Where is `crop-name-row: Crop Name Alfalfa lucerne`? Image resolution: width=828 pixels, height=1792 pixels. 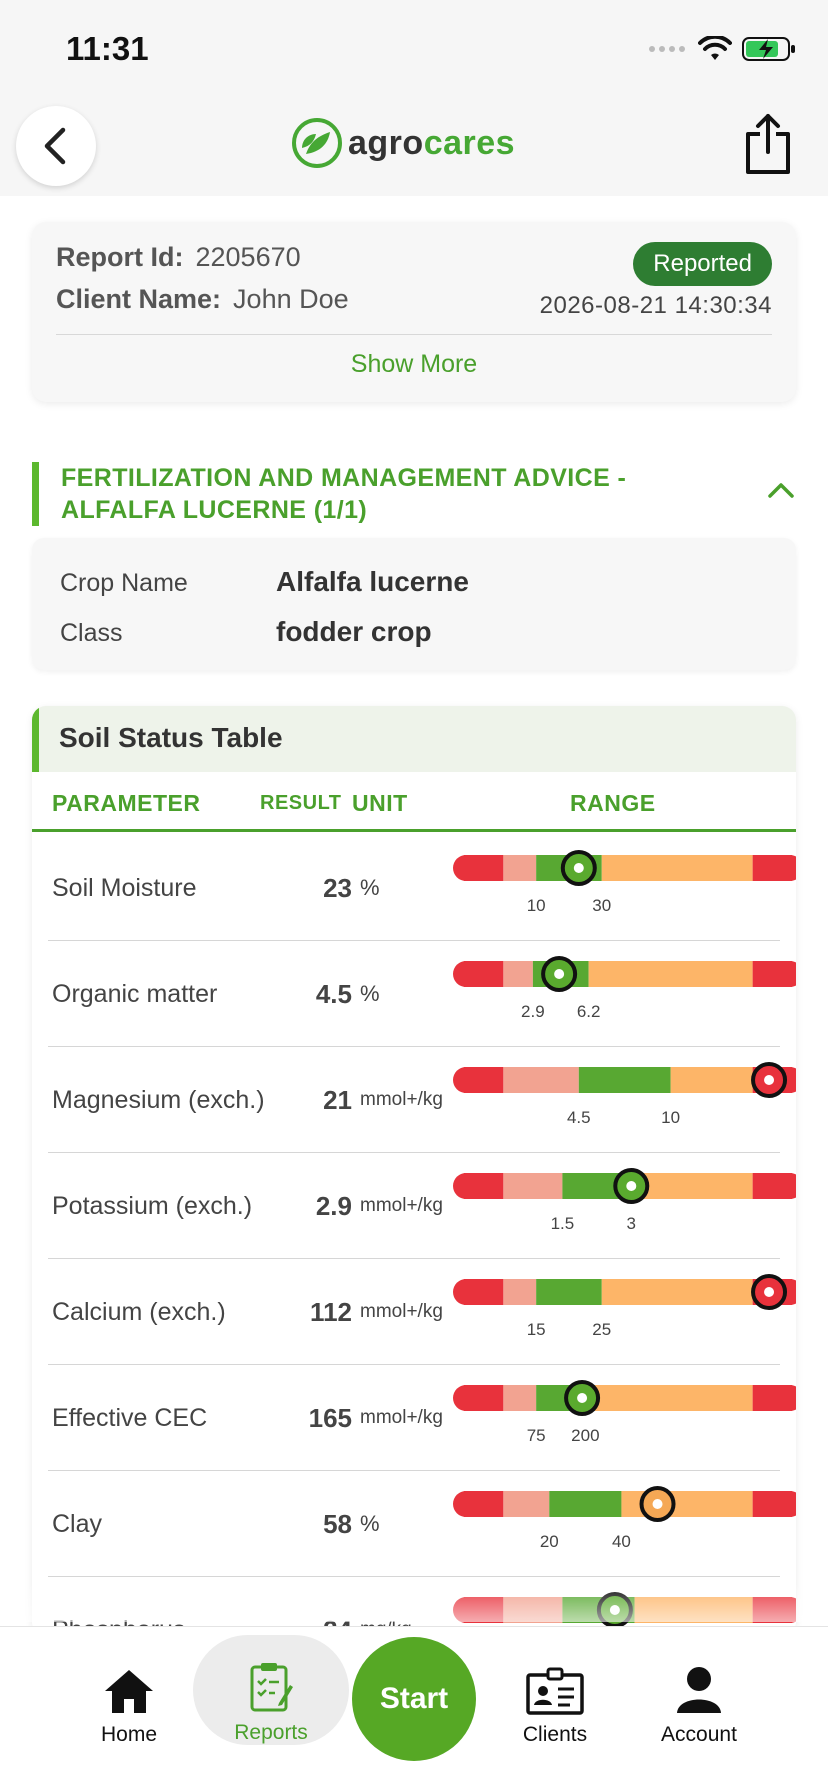 crop-name-row: Crop Name Alfalfa lucerne is located at coordinates (264, 581).